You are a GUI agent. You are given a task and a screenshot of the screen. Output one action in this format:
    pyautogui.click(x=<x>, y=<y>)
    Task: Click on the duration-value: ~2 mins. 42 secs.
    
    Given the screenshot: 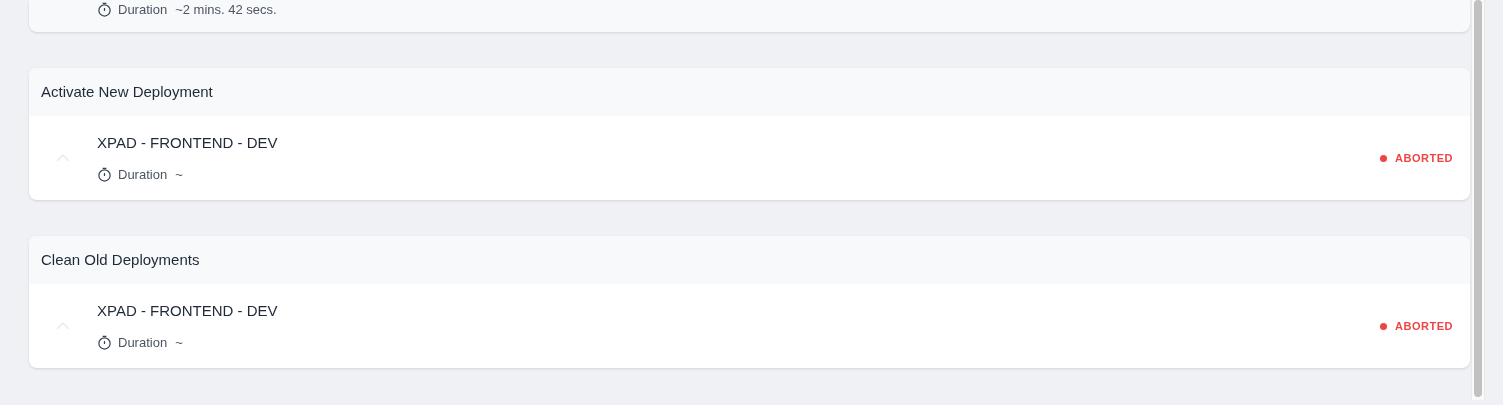 What is the action you would take?
    pyautogui.click(x=226, y=10)
    